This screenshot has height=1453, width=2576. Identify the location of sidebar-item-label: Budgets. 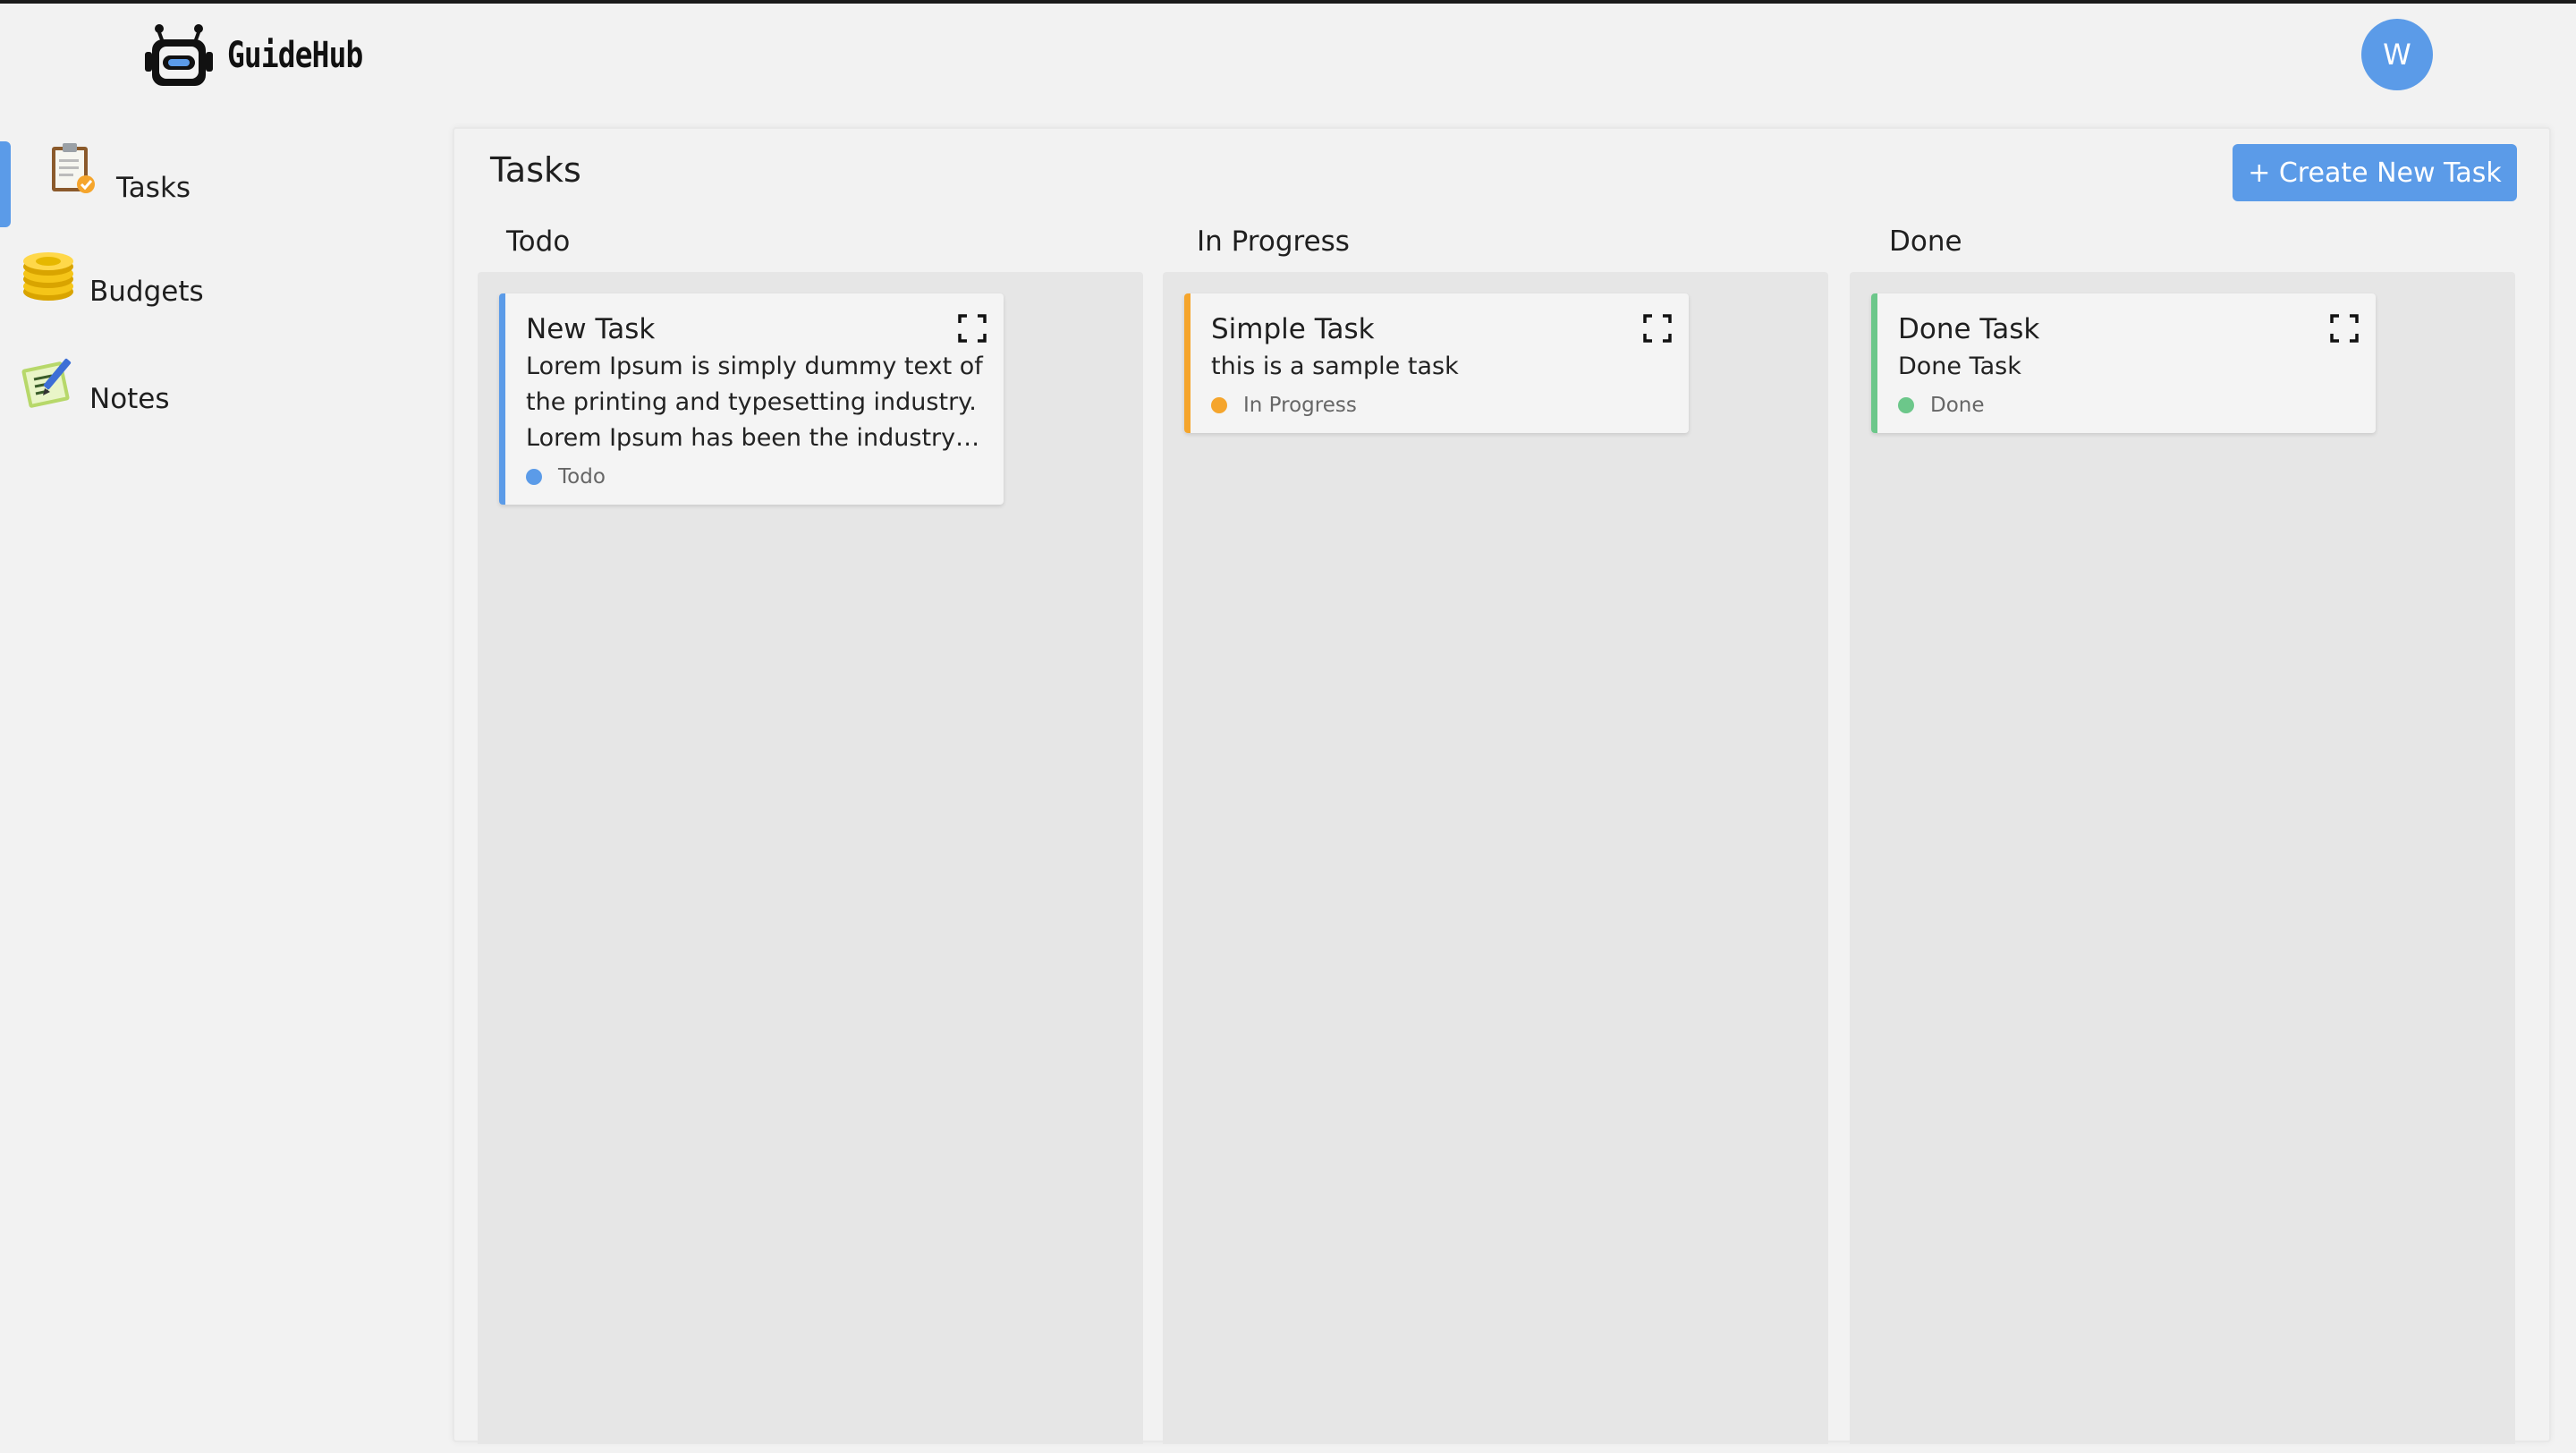
(146, 292).